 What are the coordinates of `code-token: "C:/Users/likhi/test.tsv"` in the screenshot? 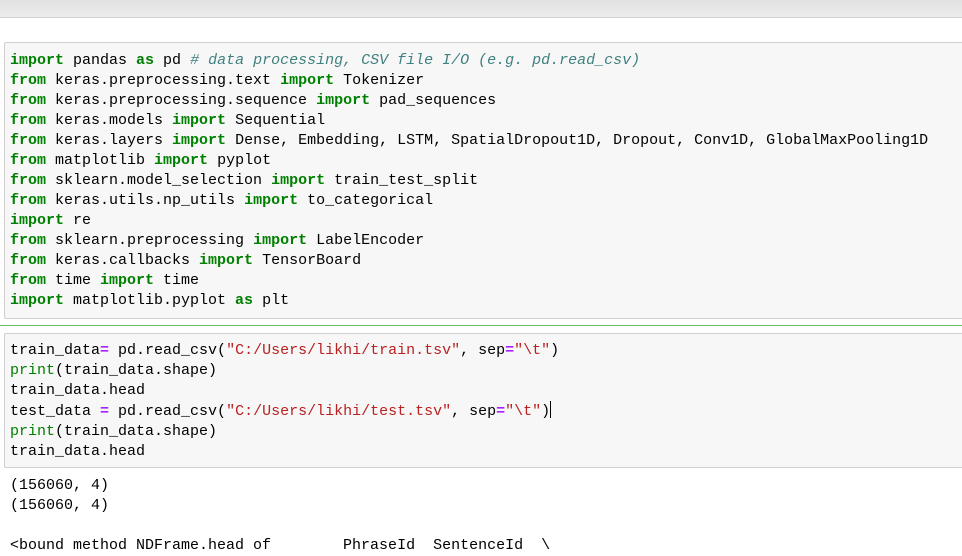 It's located at (339, 411).